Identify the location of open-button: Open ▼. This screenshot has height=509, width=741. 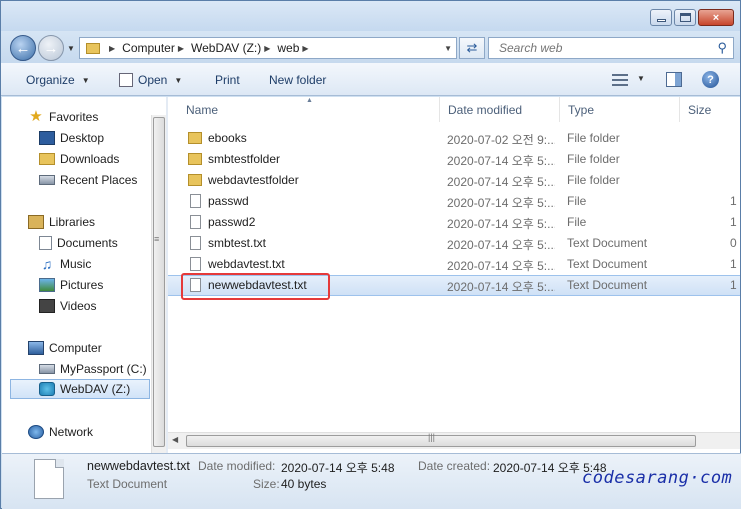
(150, 80).